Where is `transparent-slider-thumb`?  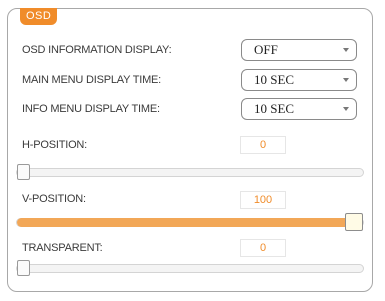
transparent-slider-thumb is located at coordinates (23, 268).